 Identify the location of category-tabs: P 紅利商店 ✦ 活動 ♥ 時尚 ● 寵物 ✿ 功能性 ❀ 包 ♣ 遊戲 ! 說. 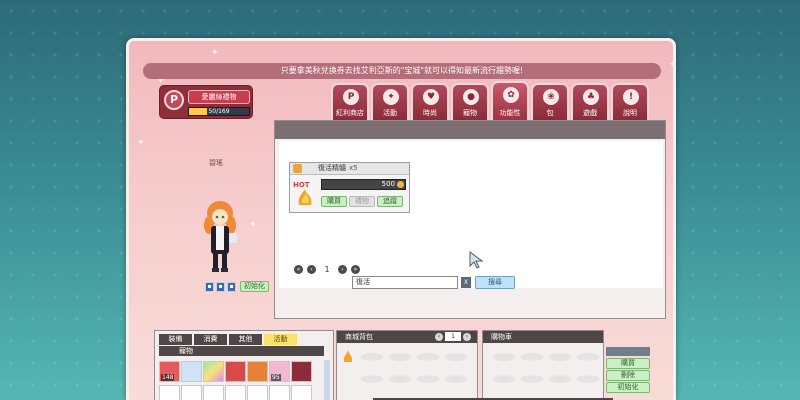
(490, 101).